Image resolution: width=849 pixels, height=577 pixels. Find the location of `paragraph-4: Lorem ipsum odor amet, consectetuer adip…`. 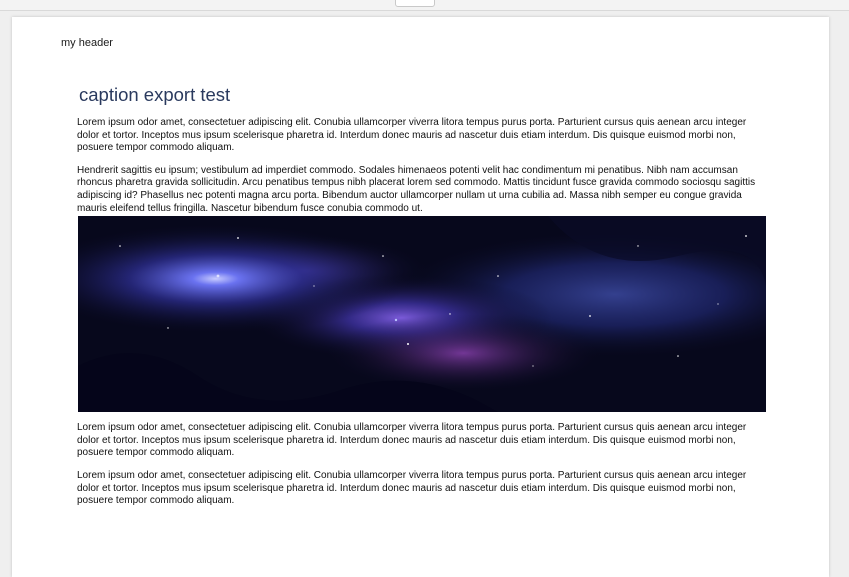

paragraph-4: Lorem ipsum odor amet, consectetuer adip… is located at coordinates (412, 488).